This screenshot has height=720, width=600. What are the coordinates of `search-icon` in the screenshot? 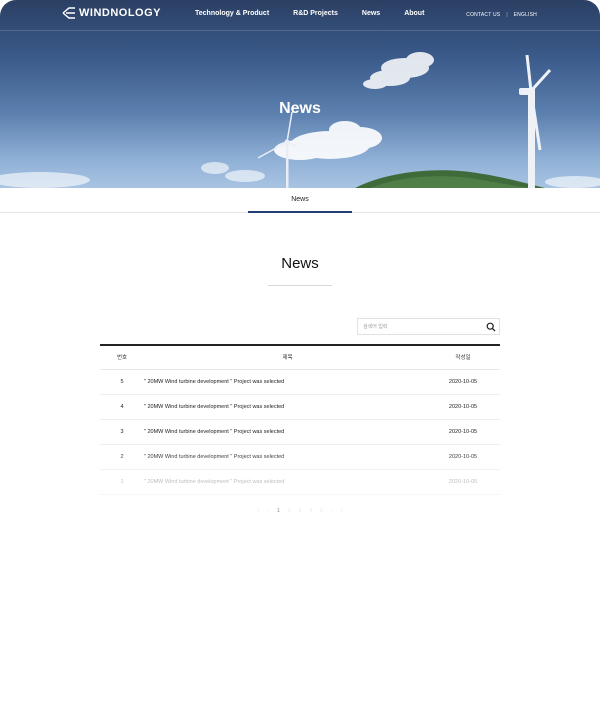 It's located at (491, 327).